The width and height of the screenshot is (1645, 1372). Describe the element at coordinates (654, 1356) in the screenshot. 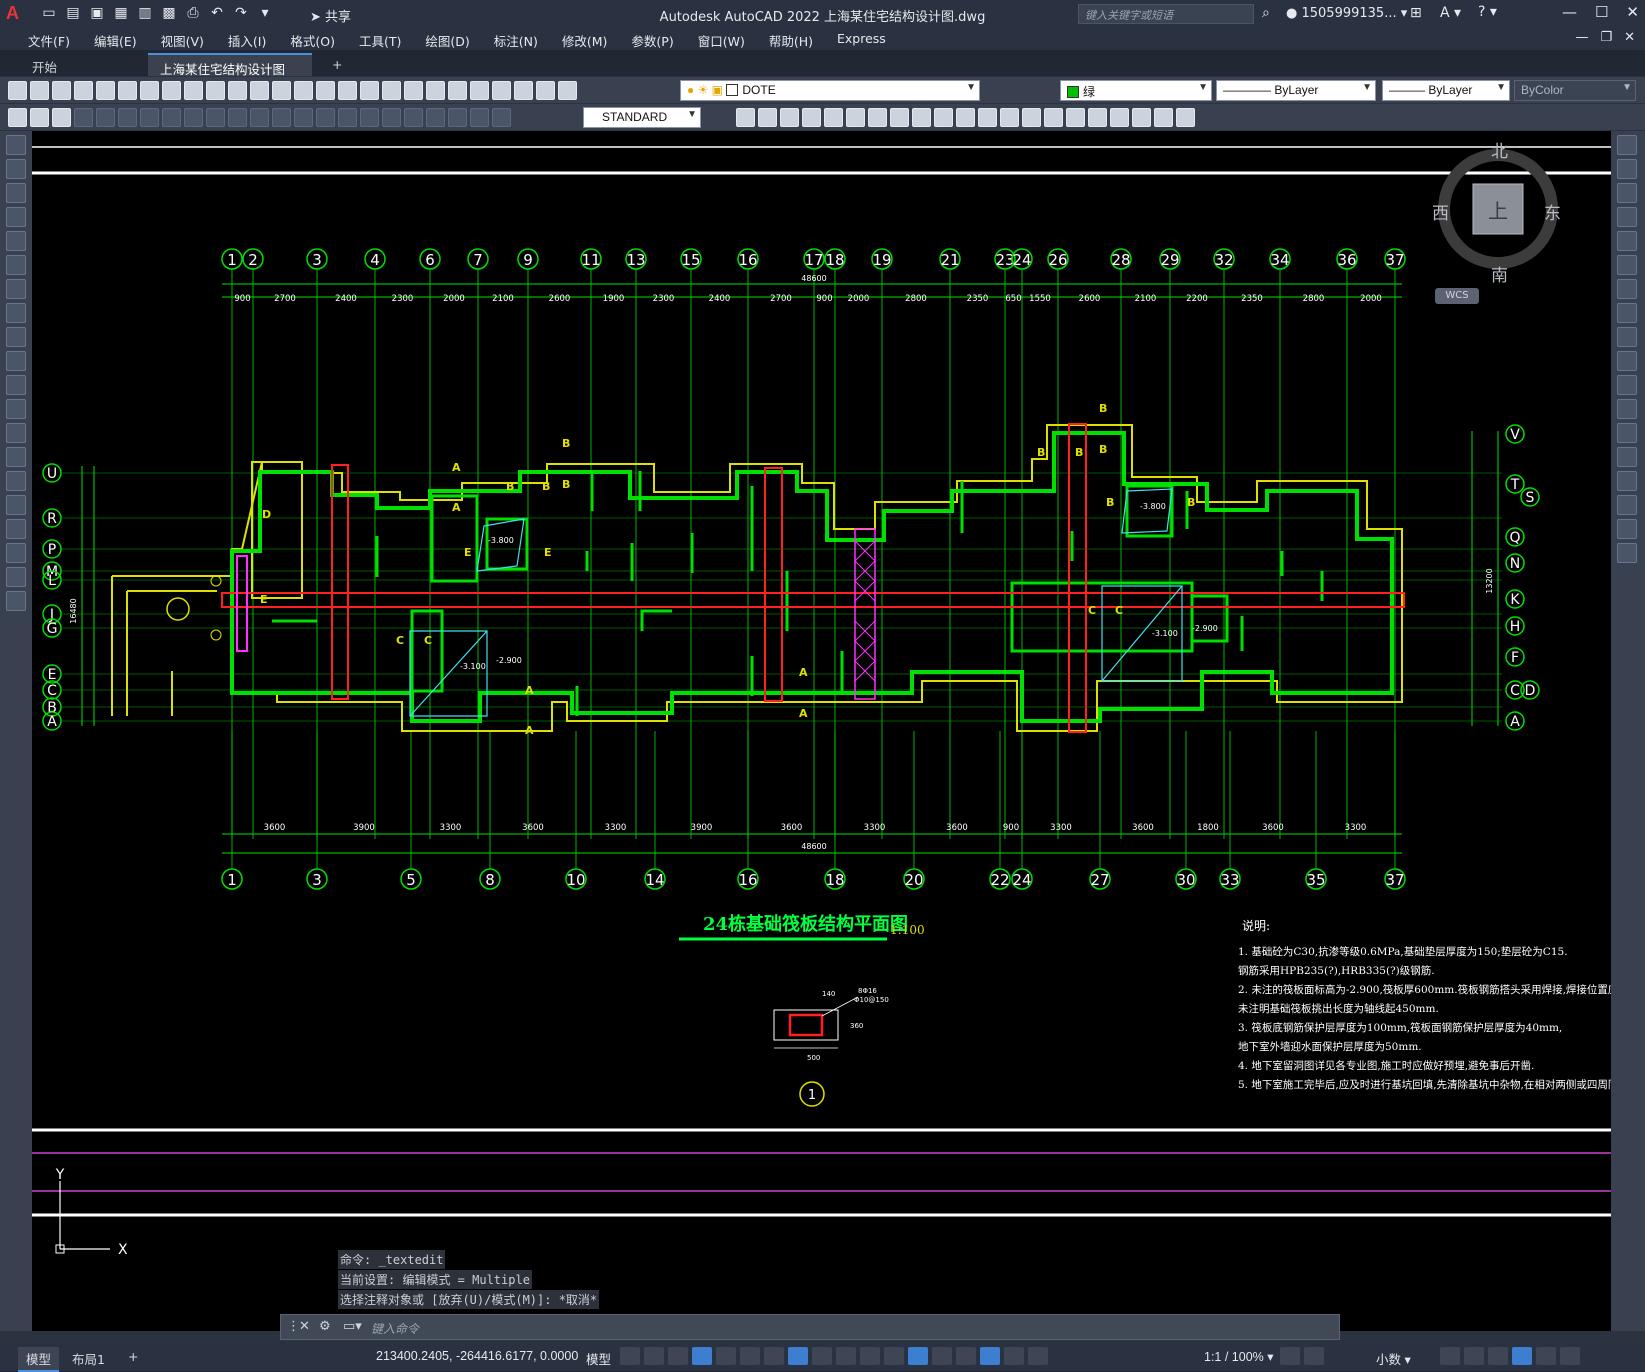

I see `snap-icon` at that location.